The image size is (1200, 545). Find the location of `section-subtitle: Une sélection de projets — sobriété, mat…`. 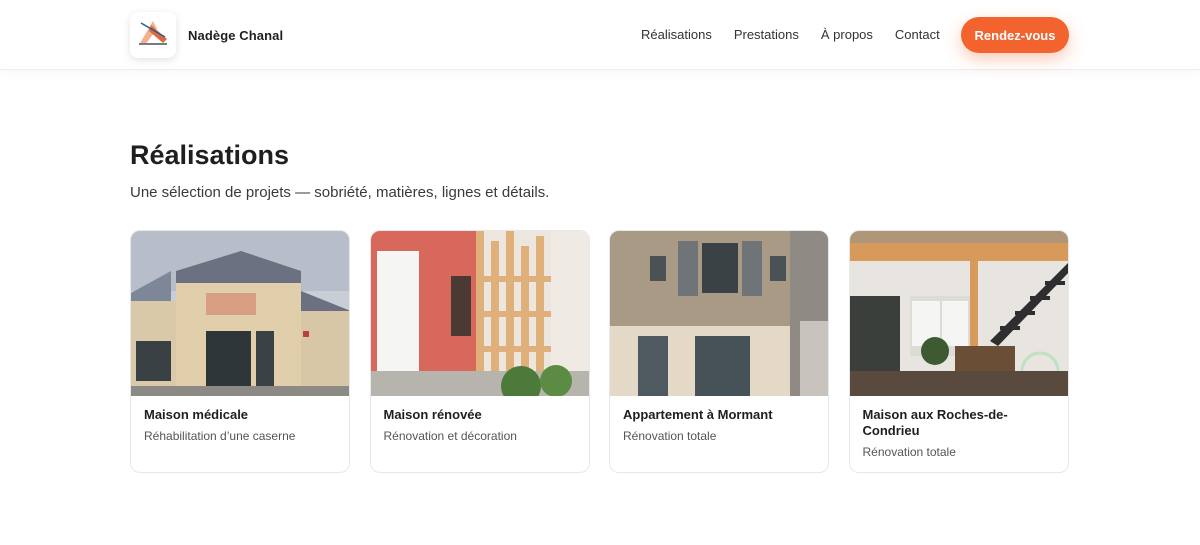

section-subtitle: Une sélection de projets — sobriété, mat… is located at coordinates (340, 192).